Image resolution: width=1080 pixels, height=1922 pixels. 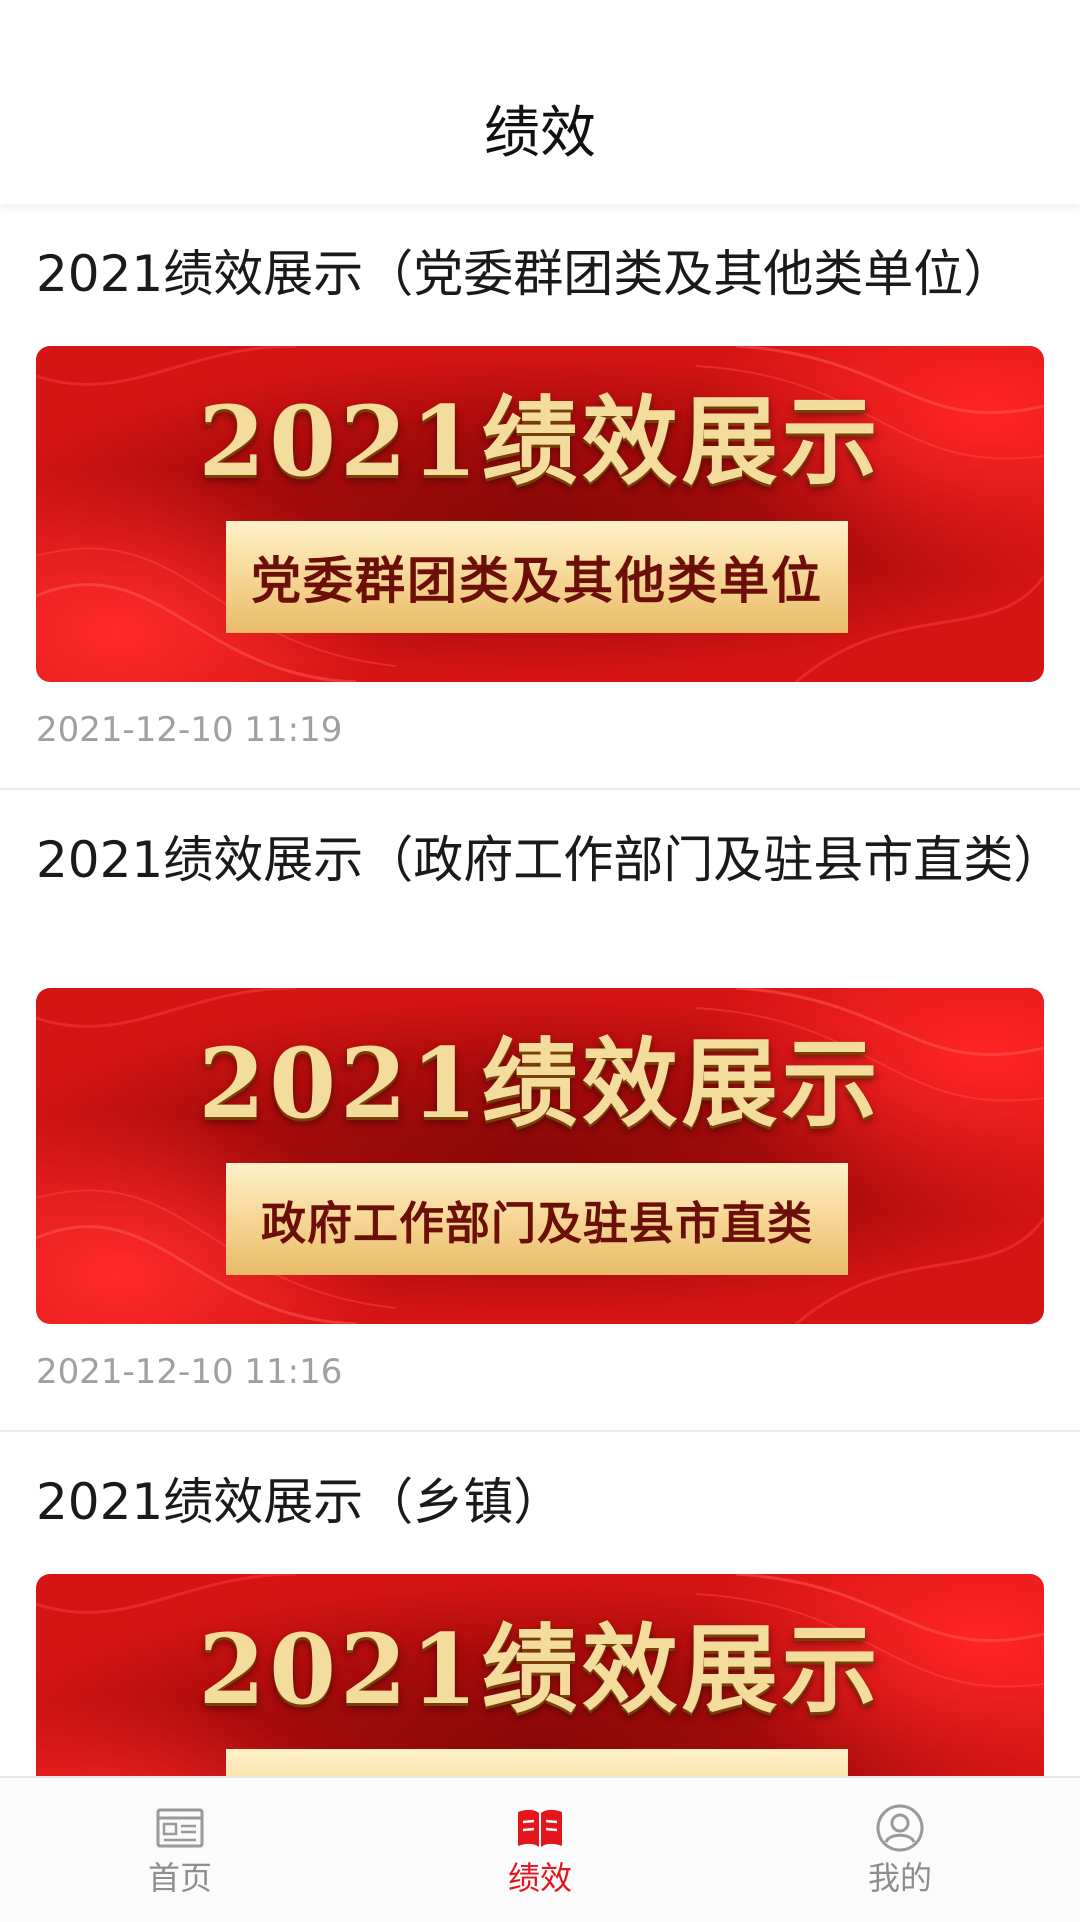 I want to click on banner-subtitle-plate: 政府工作部门及驻县市直类, so click(x=537, y=1219).